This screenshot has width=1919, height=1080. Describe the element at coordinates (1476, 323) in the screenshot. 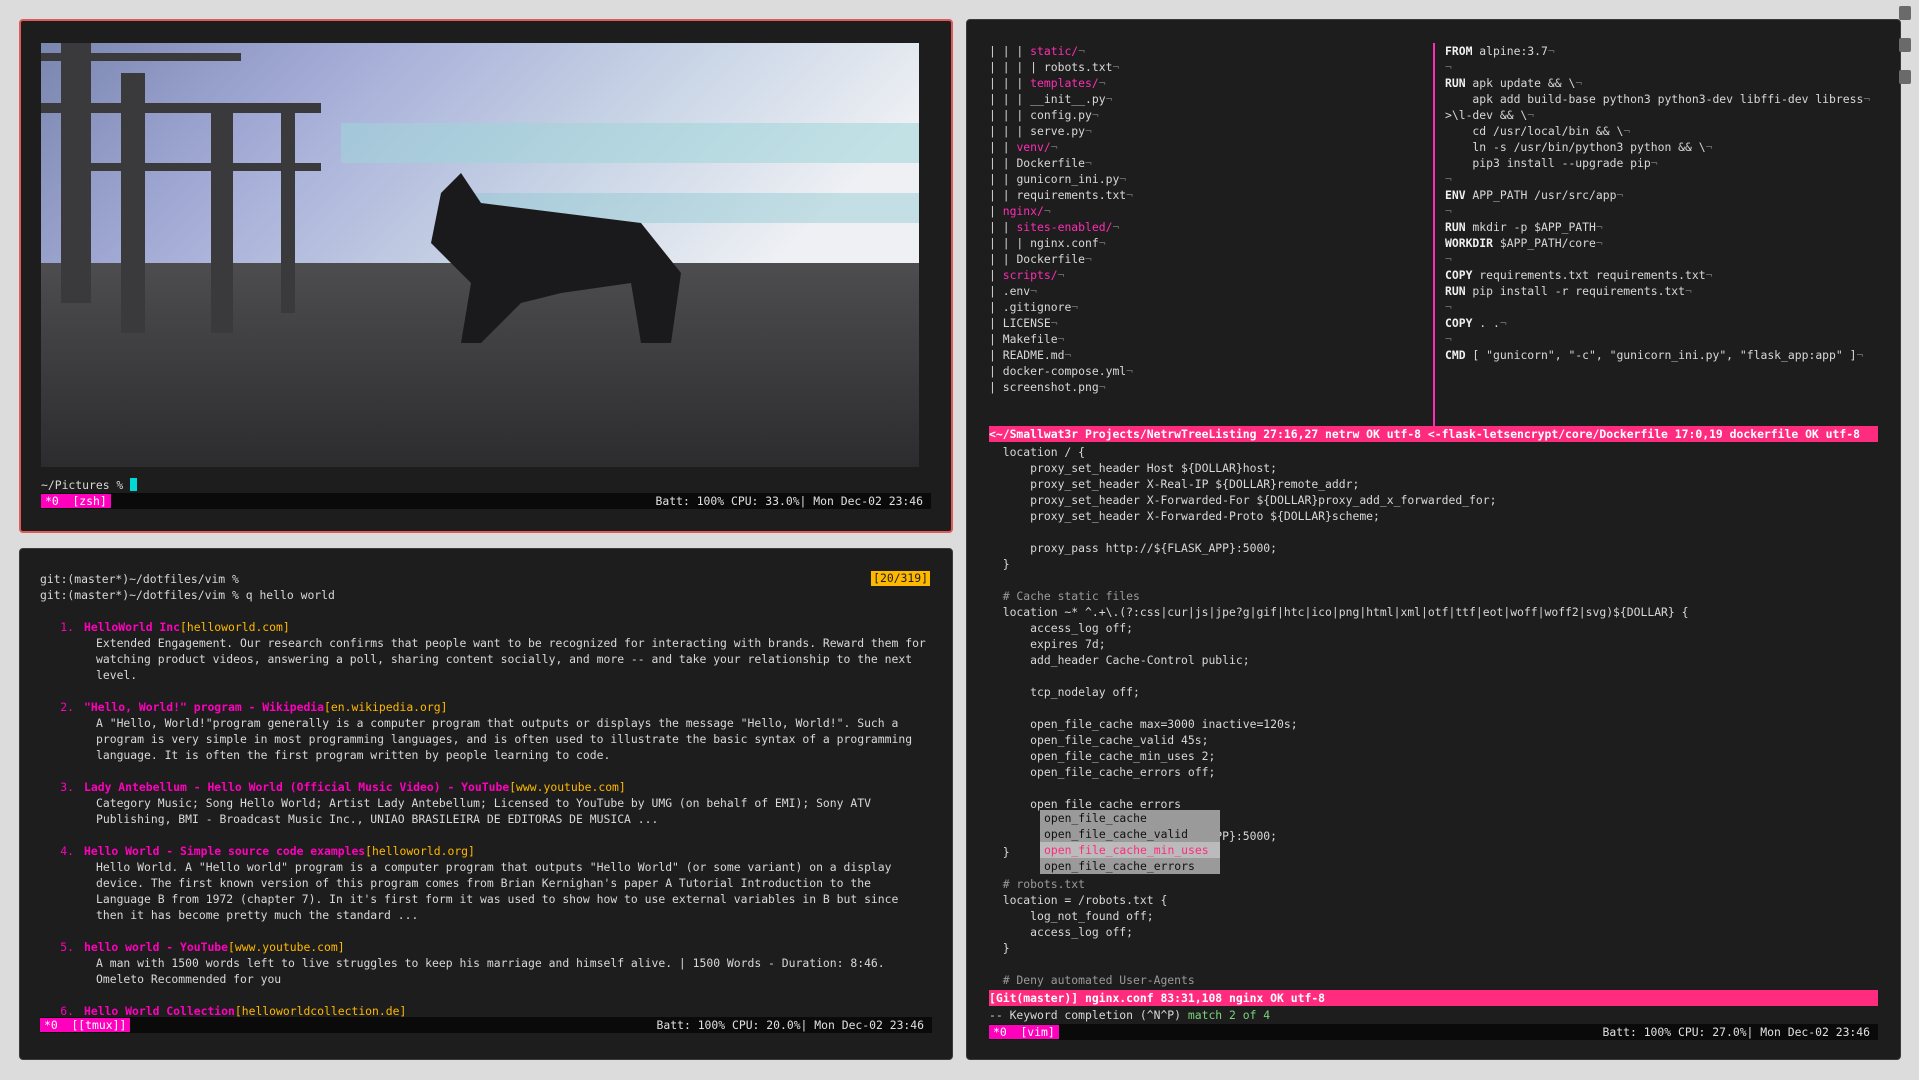

I see `code-line: COPY . .¬` at that location.